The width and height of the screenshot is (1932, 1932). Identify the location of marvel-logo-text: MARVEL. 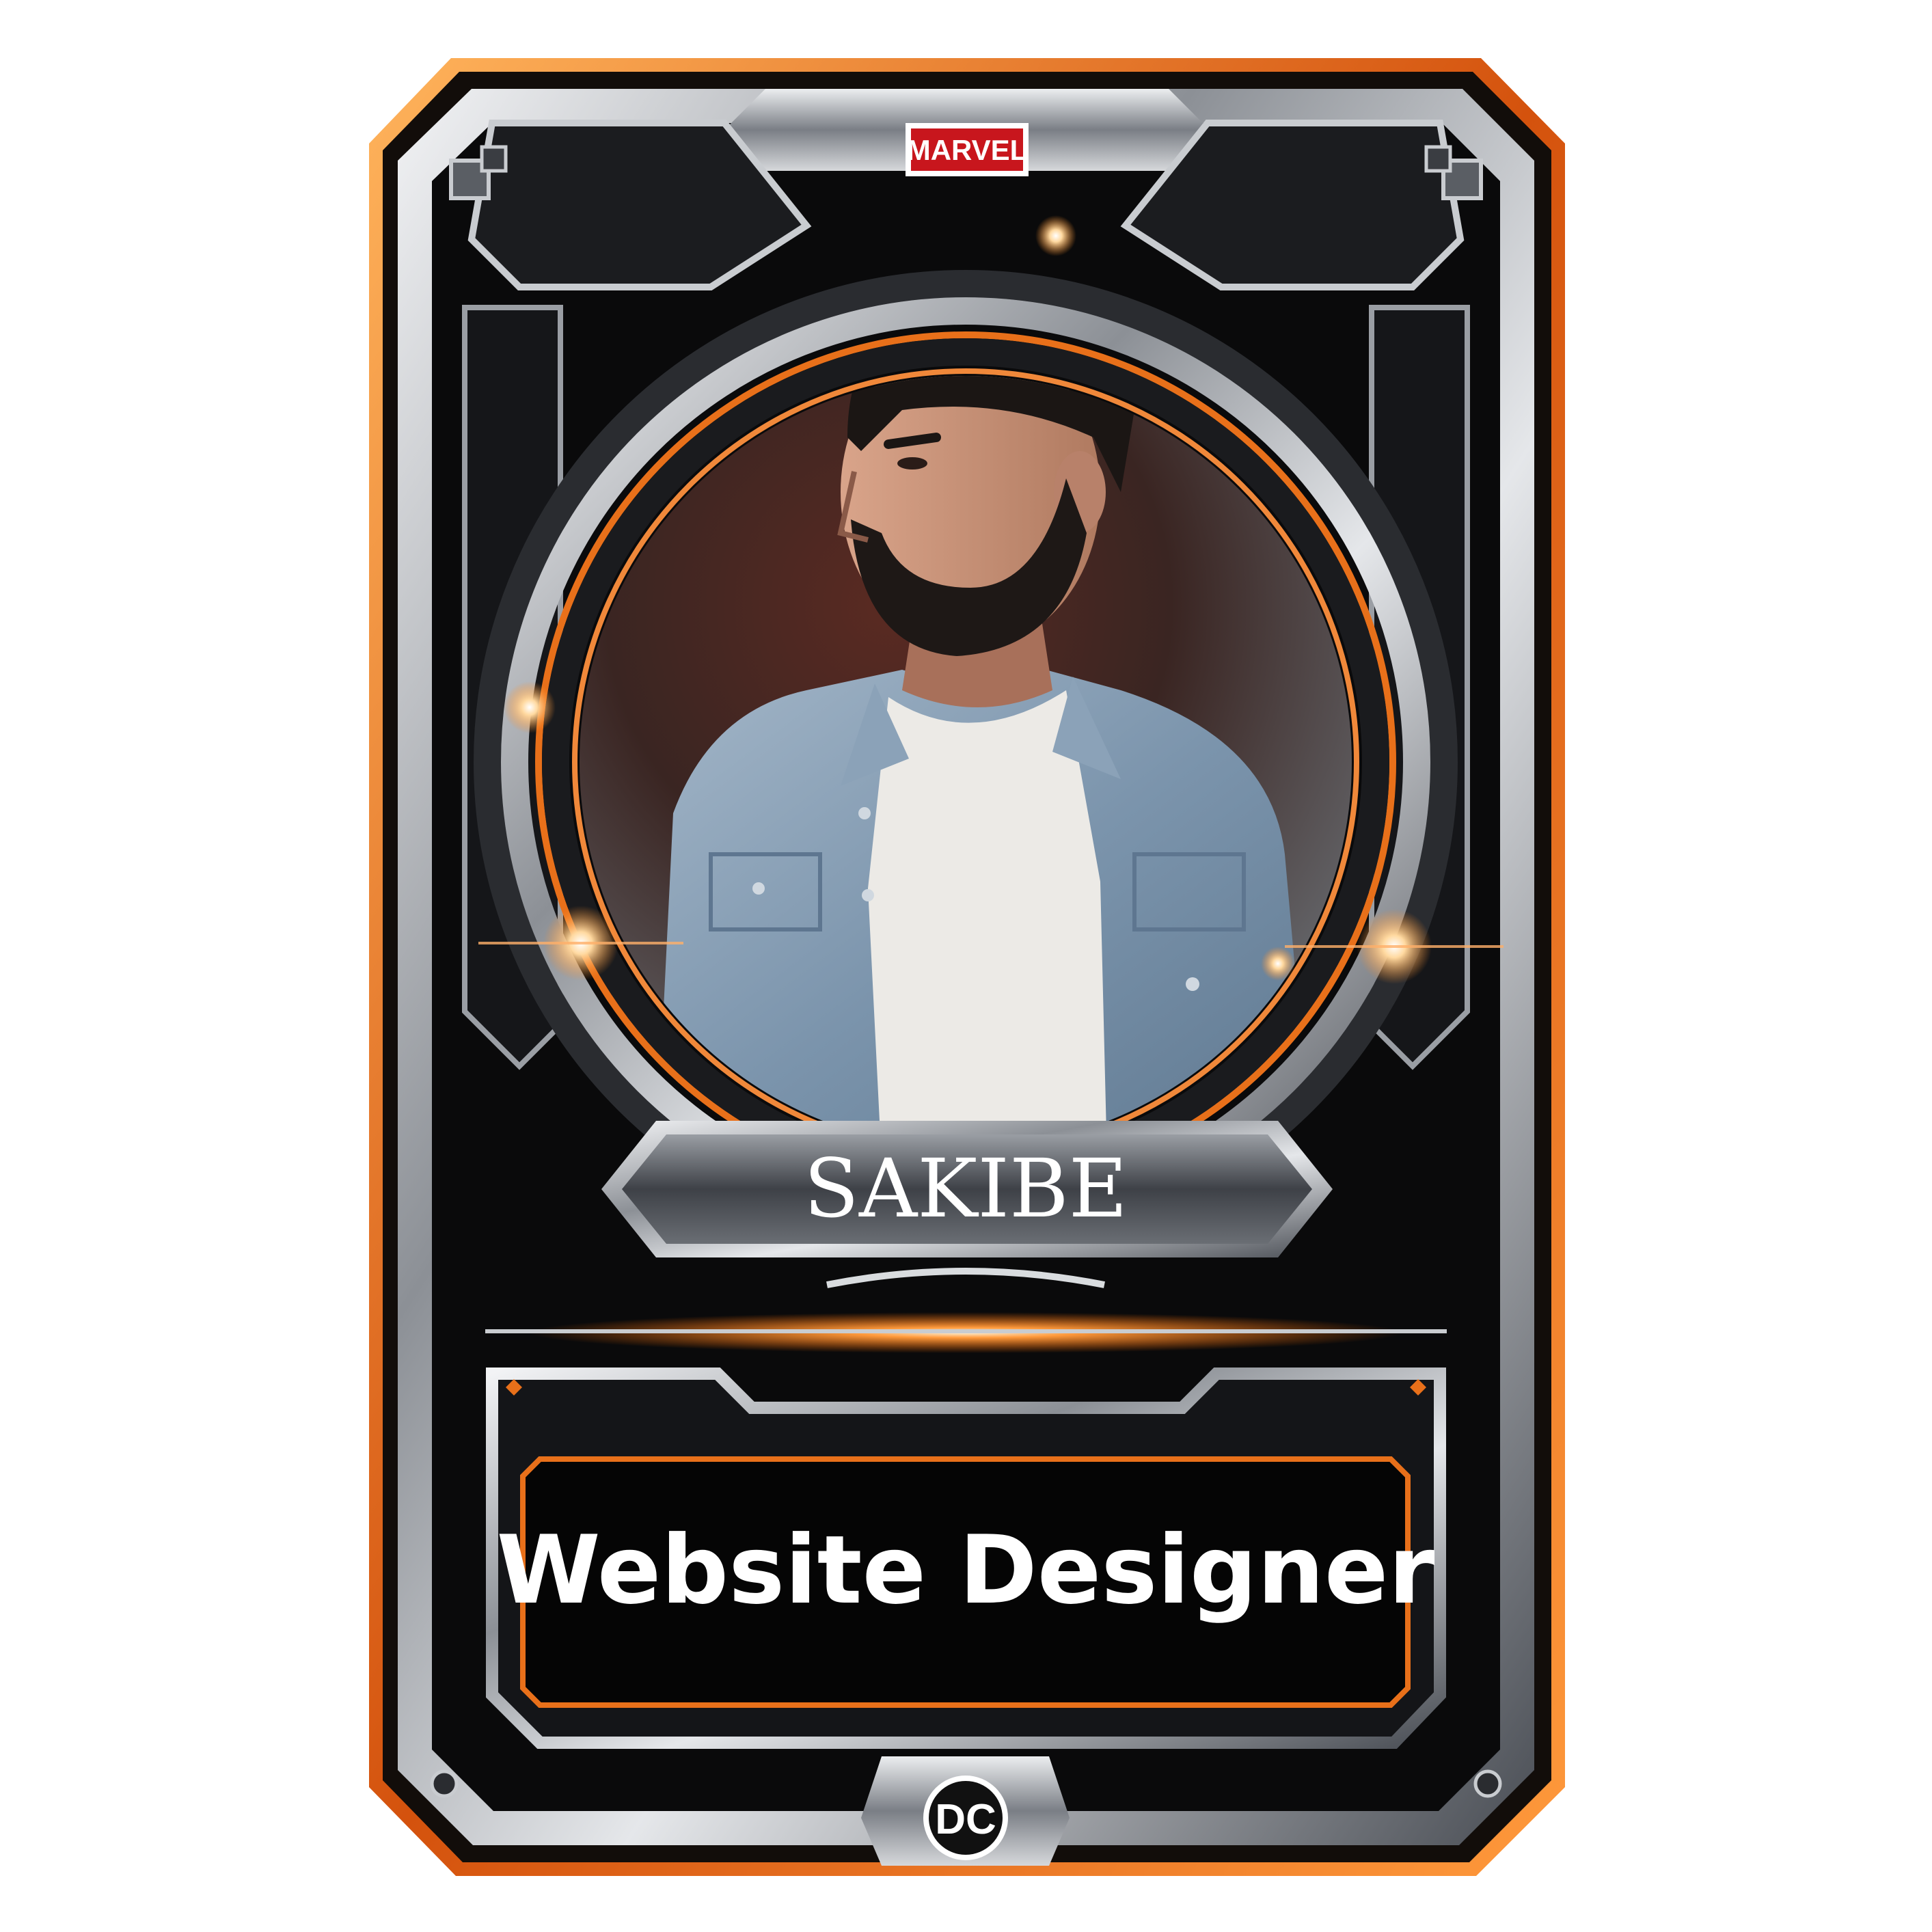
(967, 150).